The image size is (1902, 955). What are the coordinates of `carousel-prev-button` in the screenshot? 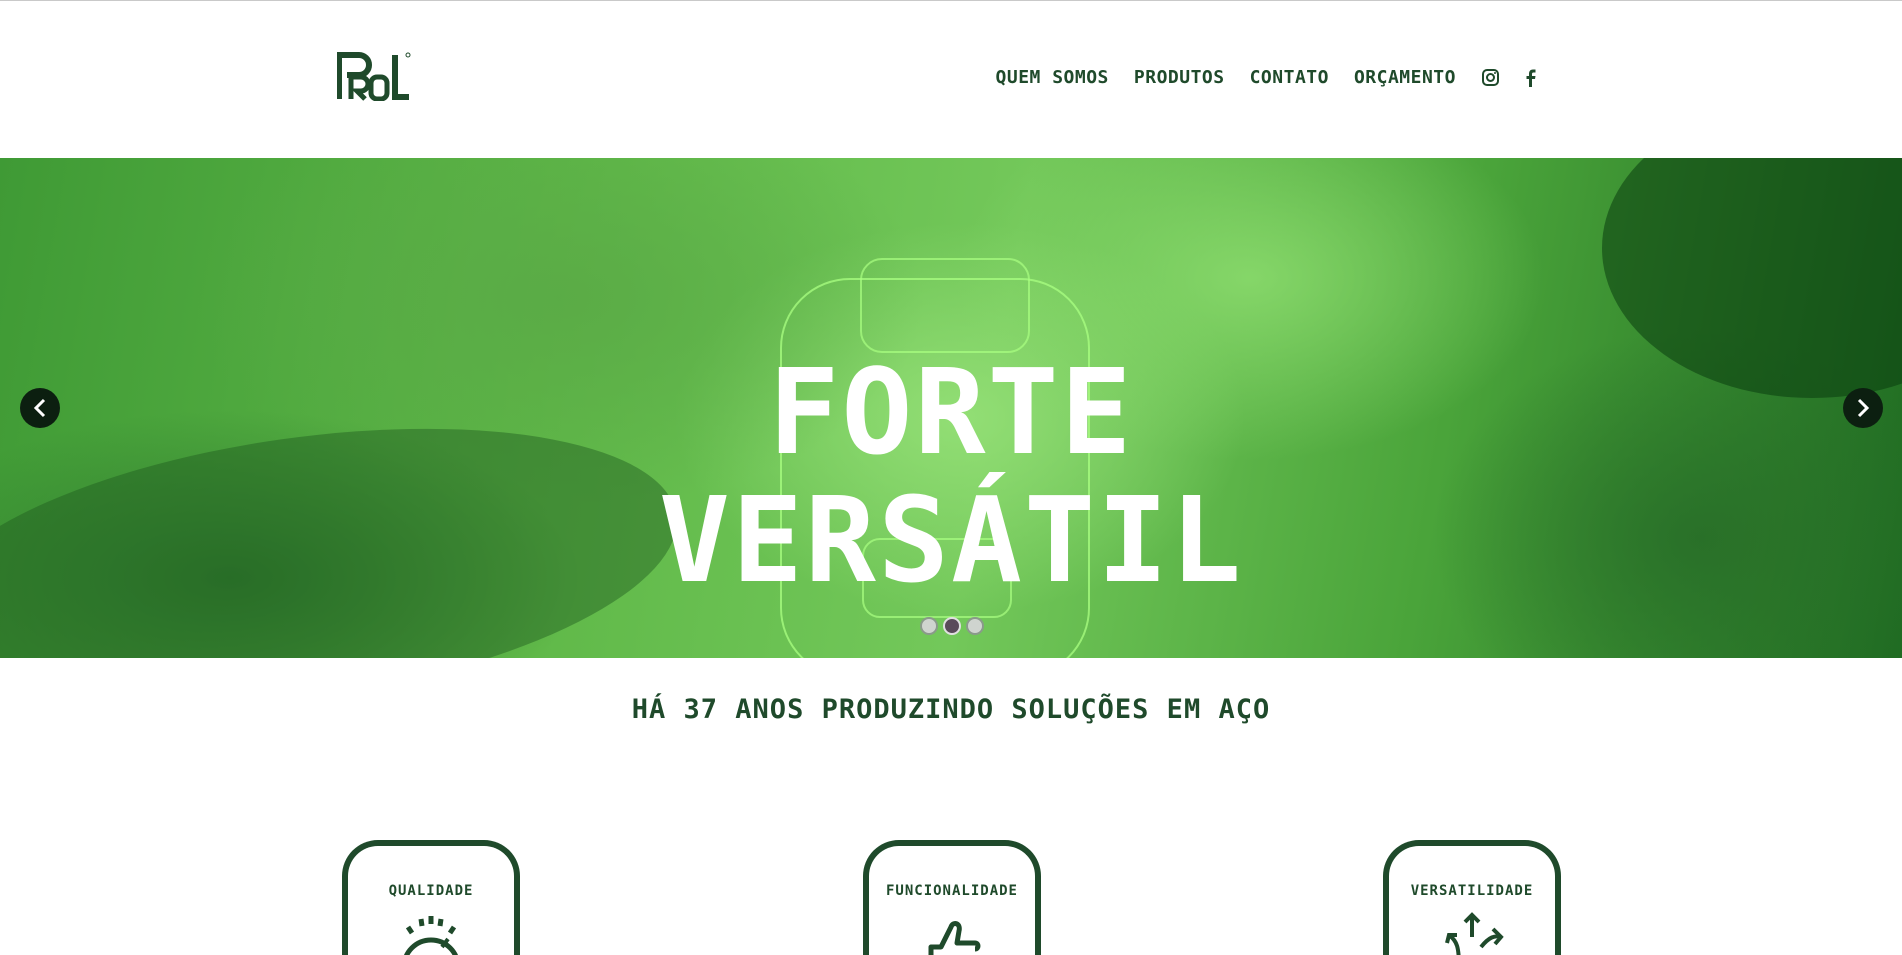 It's located at (40, 408).